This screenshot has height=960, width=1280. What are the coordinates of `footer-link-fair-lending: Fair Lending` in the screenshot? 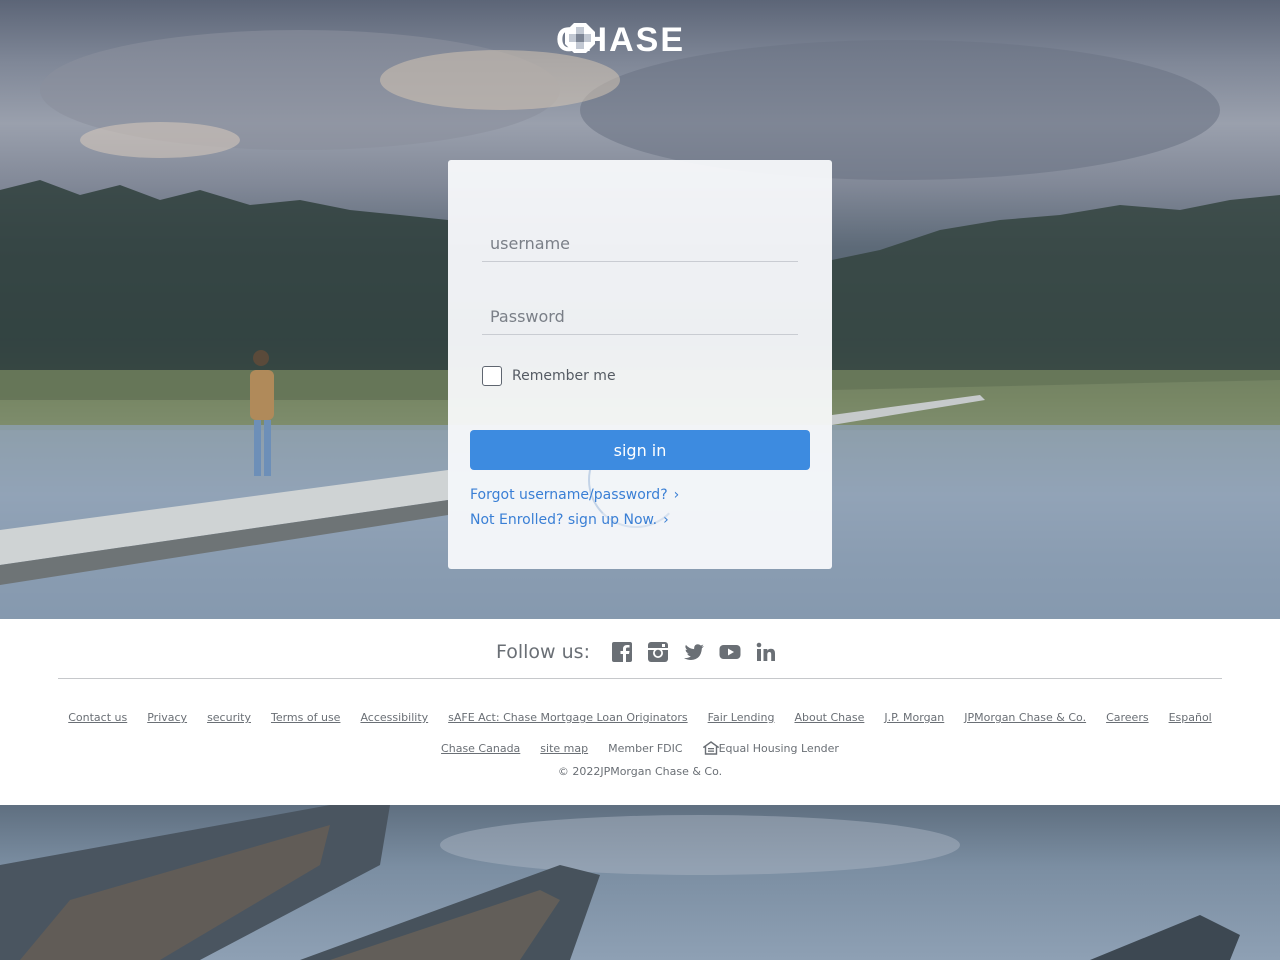 It's located at (741, 717).